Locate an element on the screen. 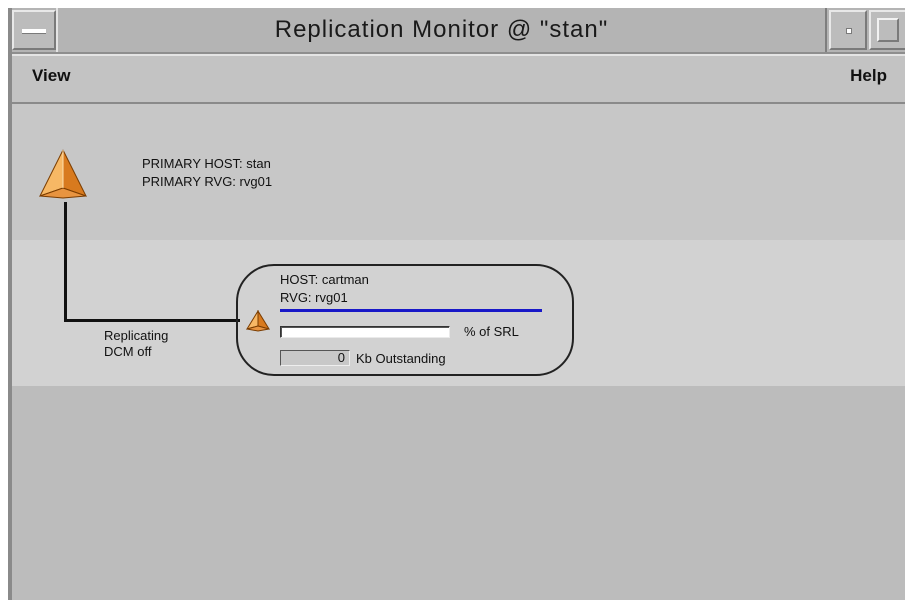 This screenshot has height=604, width=905. maximize-icon is located at coordinates (888, 30).